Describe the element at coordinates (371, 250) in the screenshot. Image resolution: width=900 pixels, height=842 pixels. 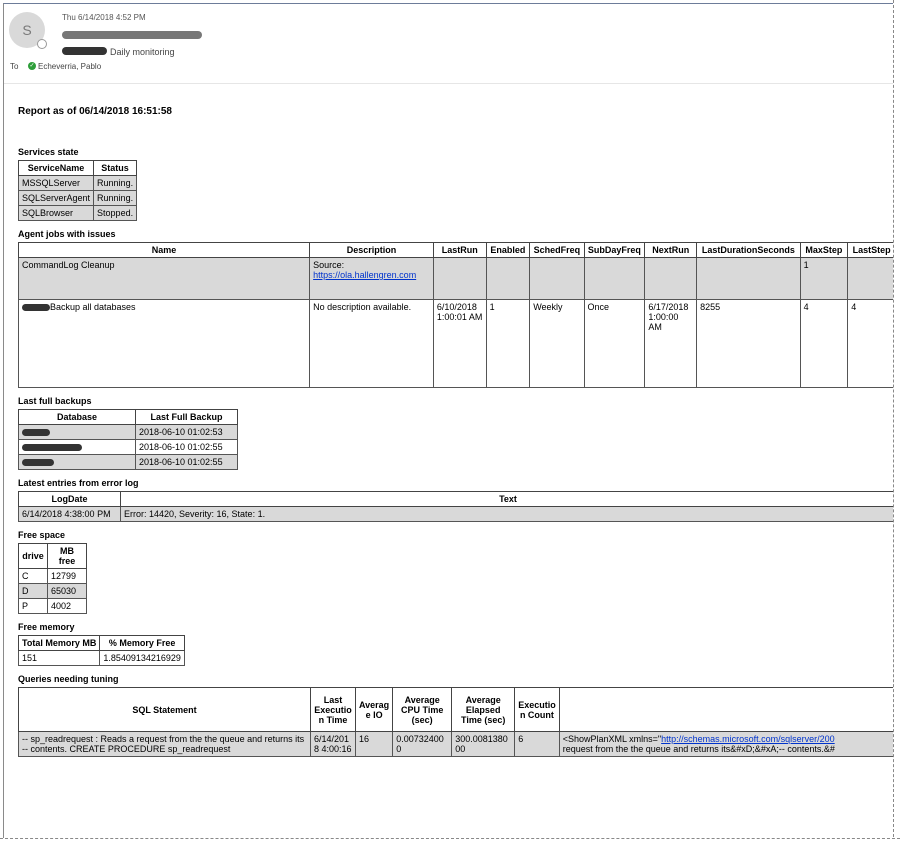
I see `column-header: Description` at that location.